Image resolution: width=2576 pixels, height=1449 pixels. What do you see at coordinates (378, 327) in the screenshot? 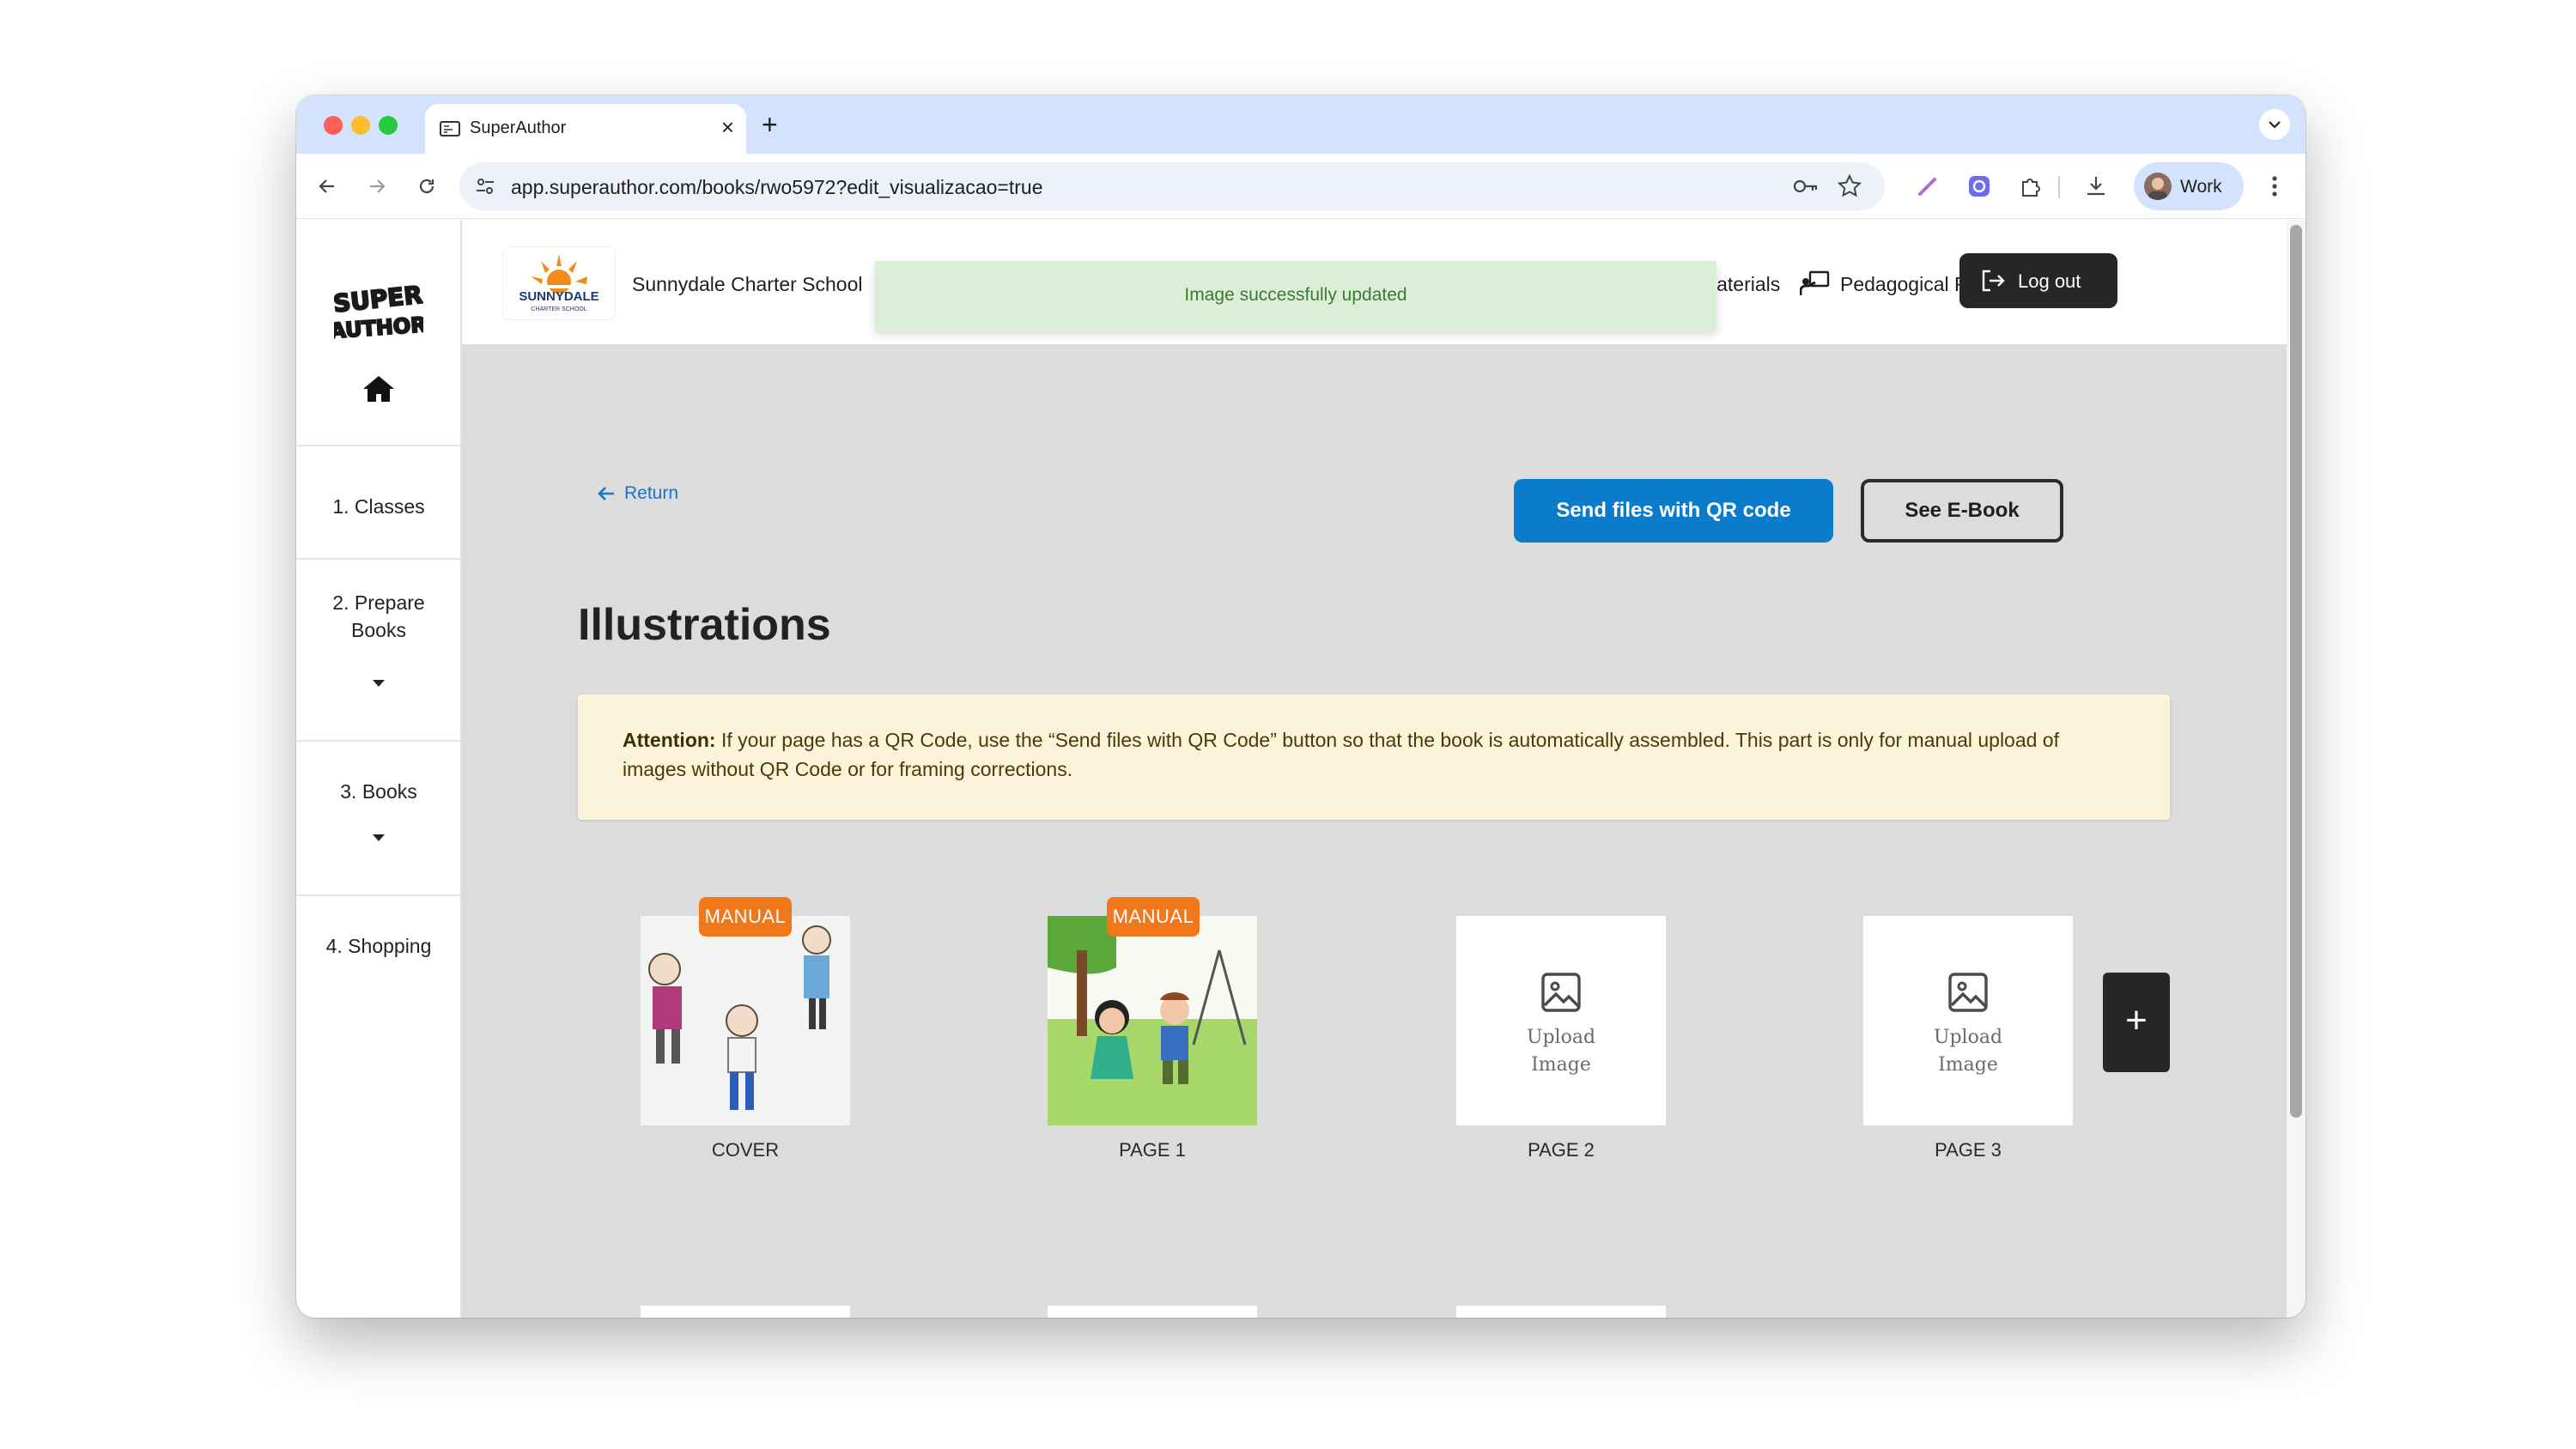
I see `svg-text: AUTHOR` at bounding box center [378, 327].